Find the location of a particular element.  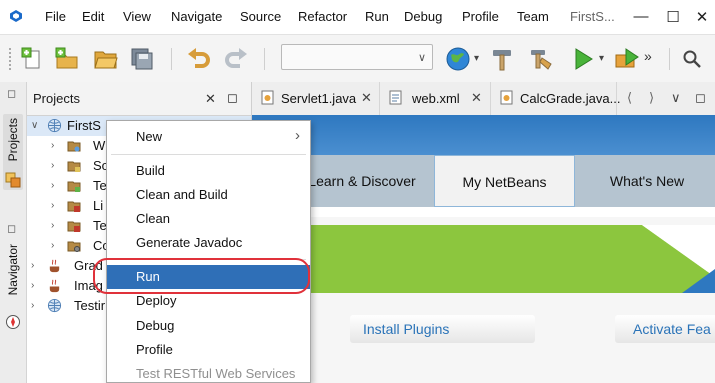

minimize-button: — is located at coordinates (641, 16).